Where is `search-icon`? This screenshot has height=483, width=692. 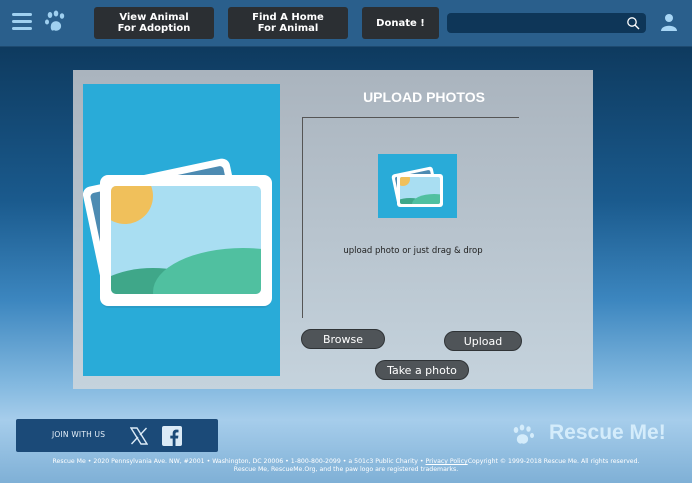
search-icon is located at coordinates (633, 23).